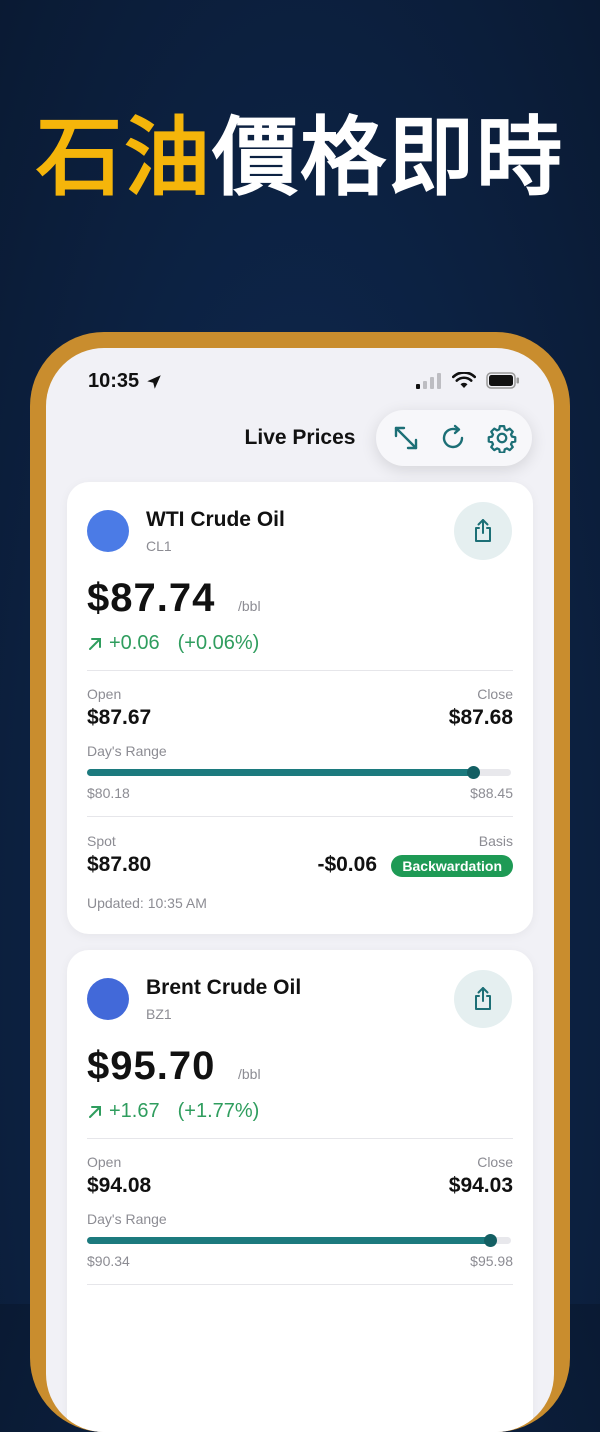 The image size is (600, 1432). What do you see at coordinates (108, 1261) in the screenshot?
I see `range-low: $90.34` at bounding box center [108, 1261].